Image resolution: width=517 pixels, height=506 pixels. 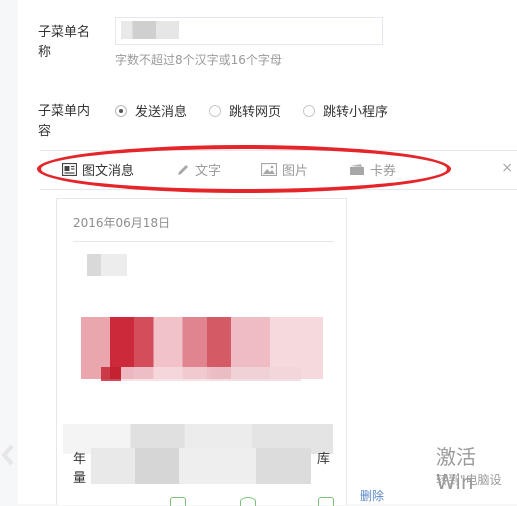 What do you see at coordinates (383, 171) in the screenshot?
I see `tab-label: 卡券` at bounding box center [383, 171].